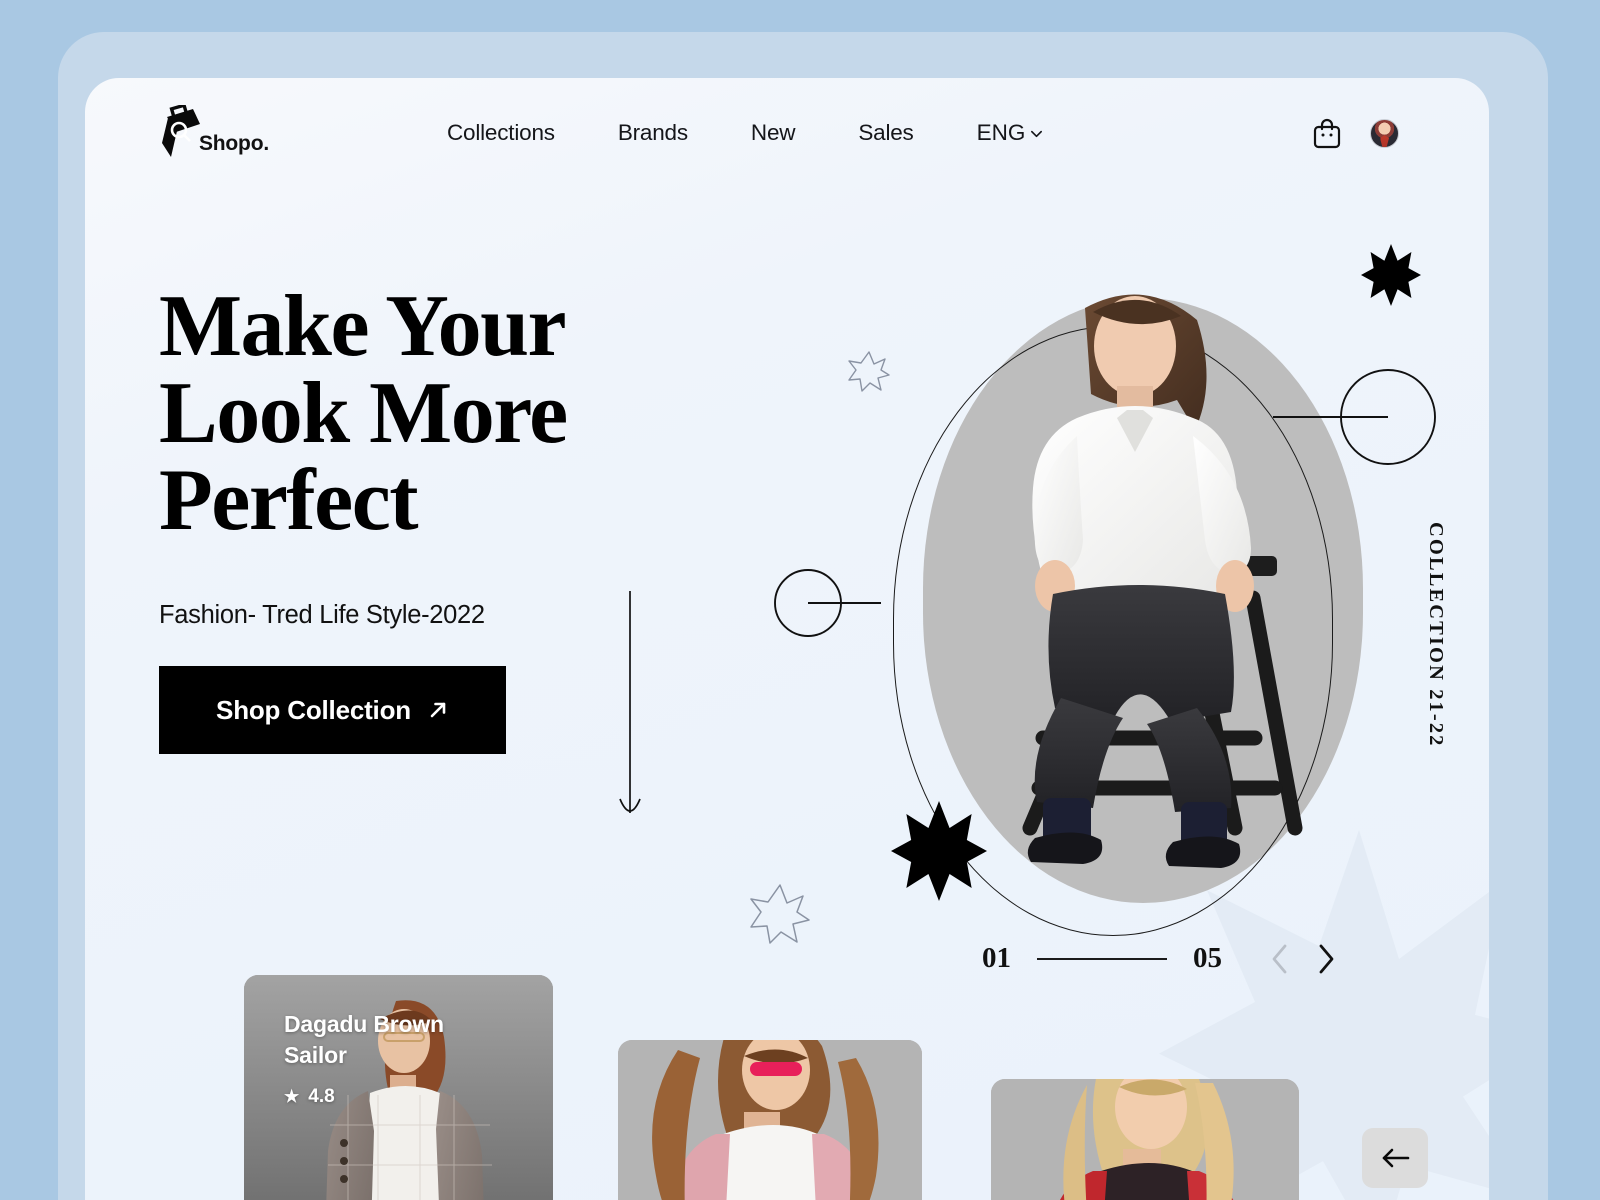 This screenshot has height=1200, width=1600. I want to click on language-selector: ENG, so click(1011, 133).